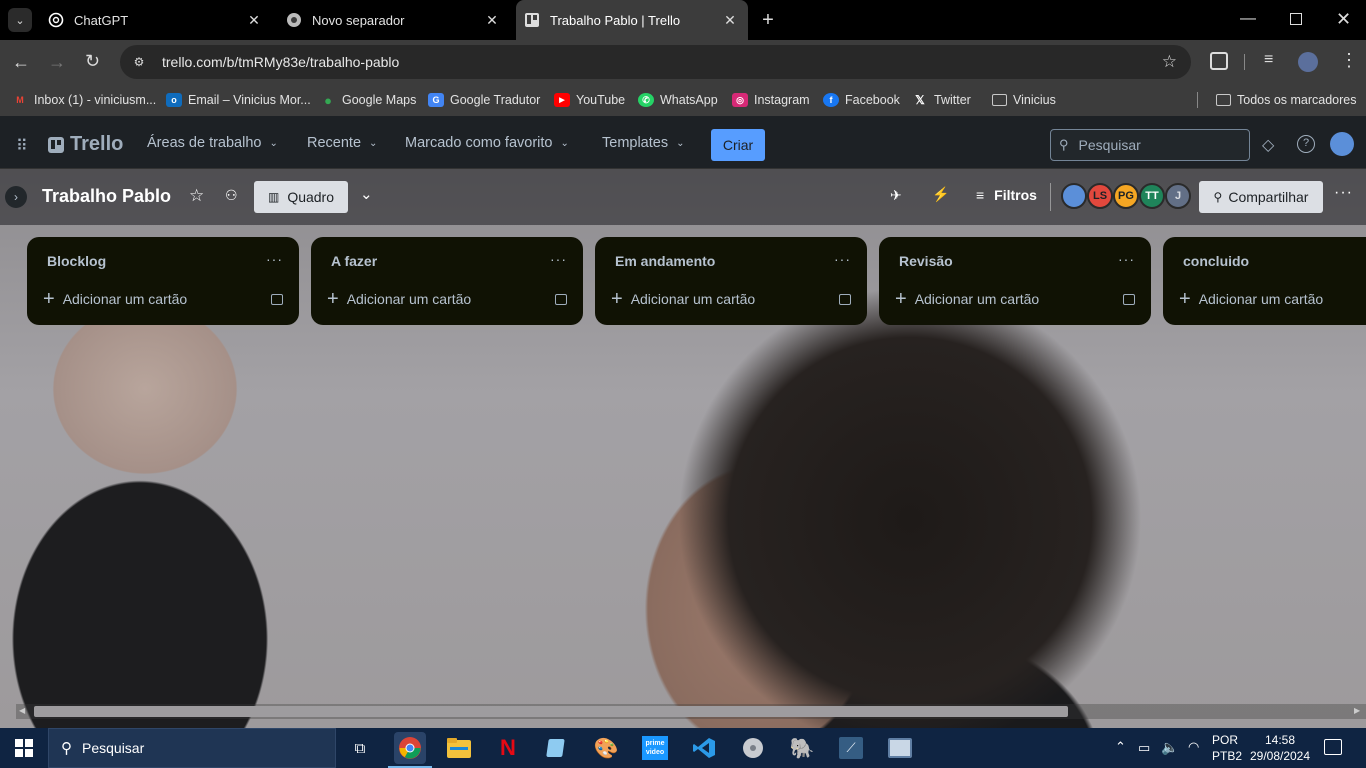 The image size is (1366, 768). I want to click on share-button: ⚲ Compartilhar, so click(1261, 197).